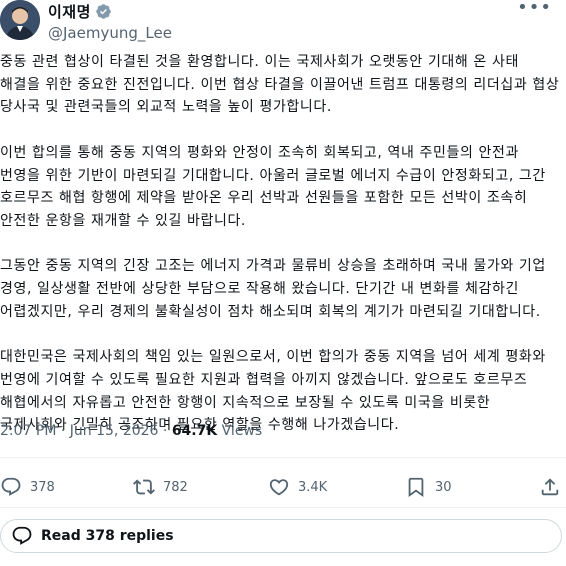  Describe the element at coordinates (240, 431) in the screenshot. I see `views-label: Views` at that location.